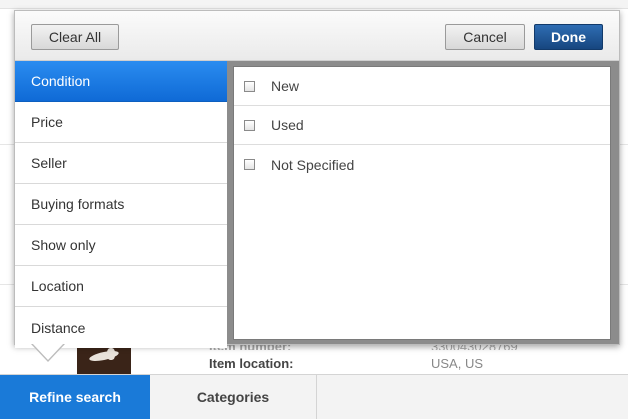 This screenshot has width=628, height=419. What do you see at coordinates (485, 37) in the screenshot?
I see `cancel-button: Cancel` at bounding box center [485, 37].